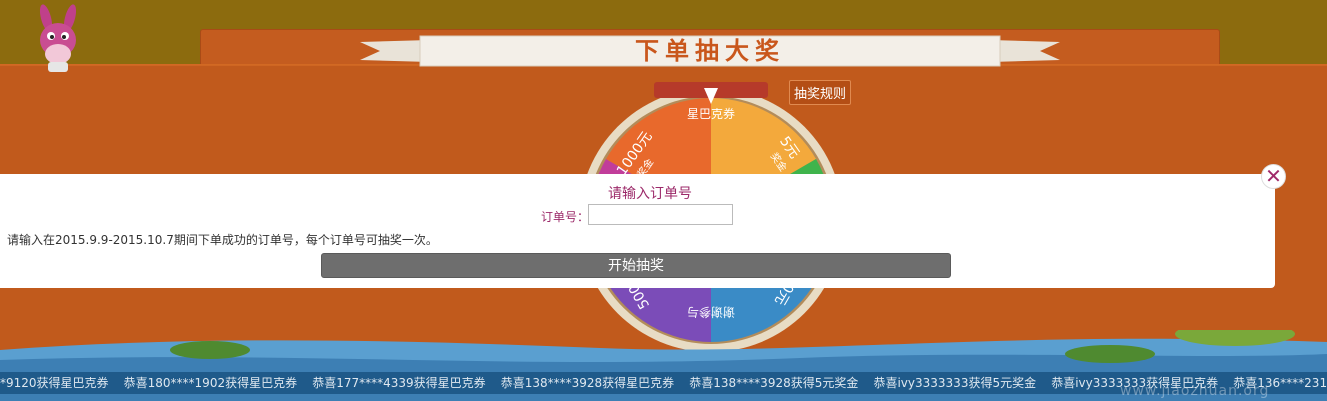 The image size is (1327, 401). I want to click on ticker-item: 恭喜ivy3333333获得5元奖金, so click(955, 383).